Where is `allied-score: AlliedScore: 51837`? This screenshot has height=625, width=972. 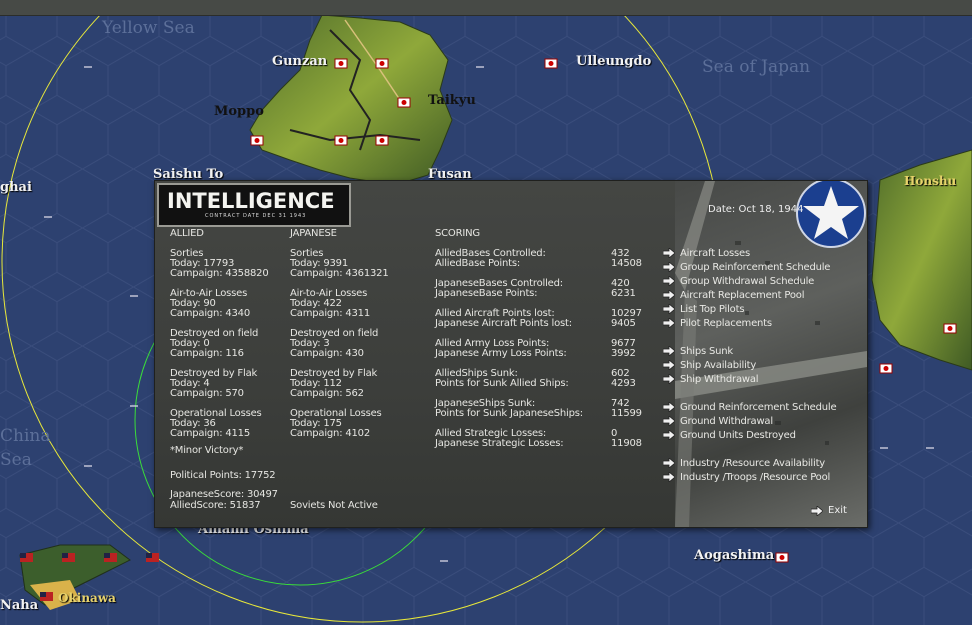 allied-score: AlliedScore: 51837 is located at coordinates (215, 505).